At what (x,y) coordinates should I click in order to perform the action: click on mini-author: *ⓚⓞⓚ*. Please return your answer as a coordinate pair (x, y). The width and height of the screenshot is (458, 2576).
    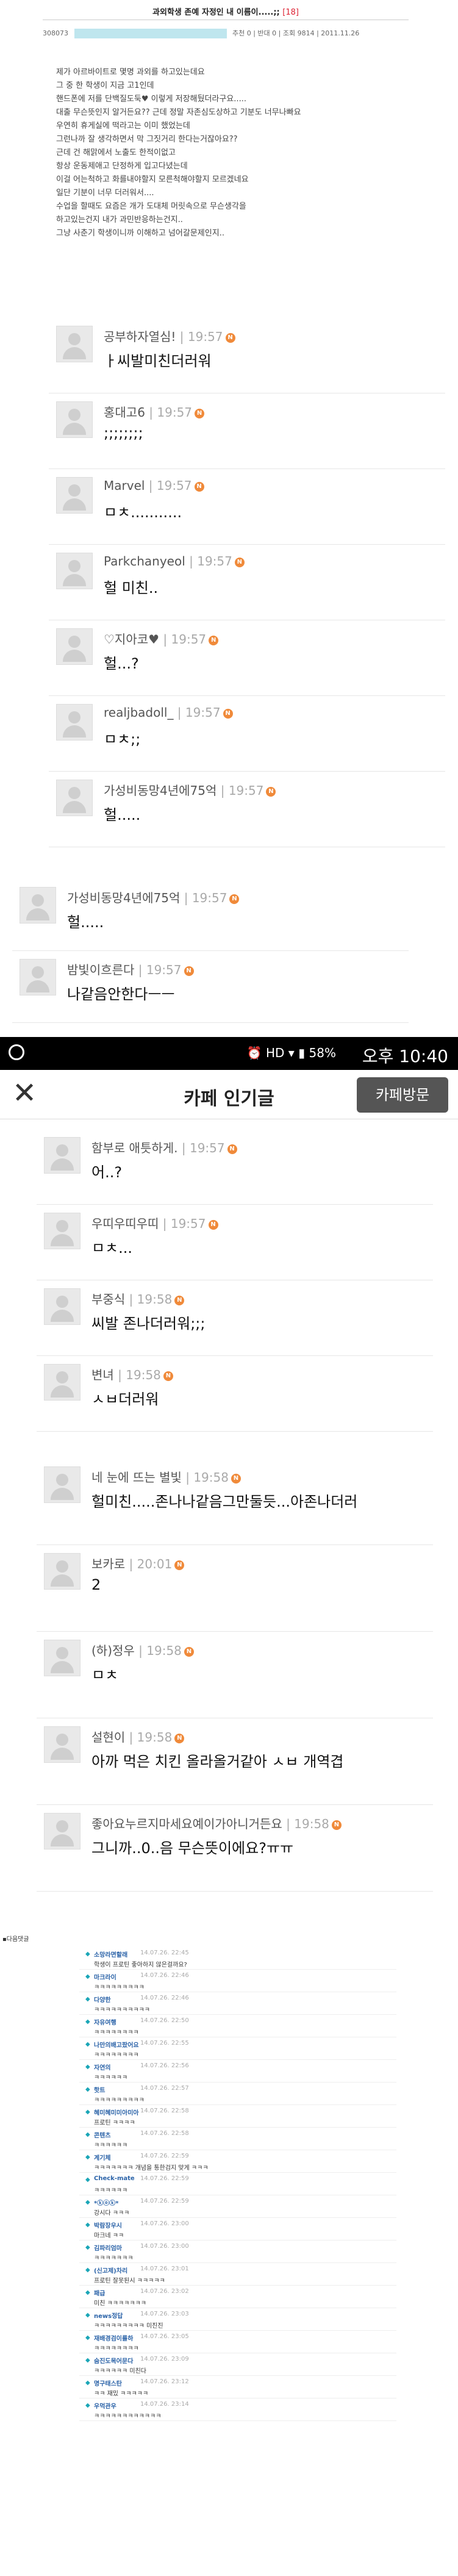
    Looking at the image, I should click on (106, 2203).